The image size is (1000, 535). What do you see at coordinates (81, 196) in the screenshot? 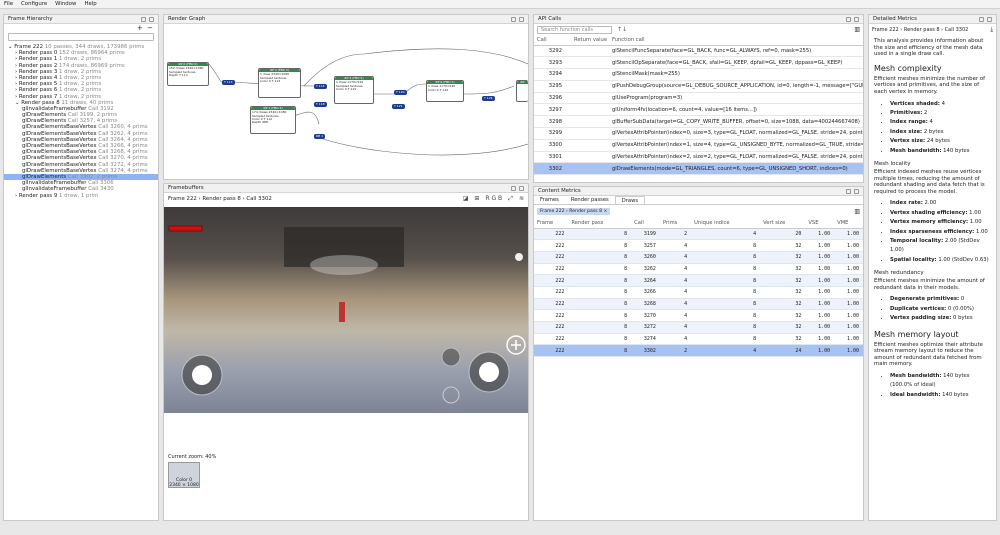
I see `tree-item: › Render pass 9 1 draw, 1 prim` at bounding box center [81, 196].